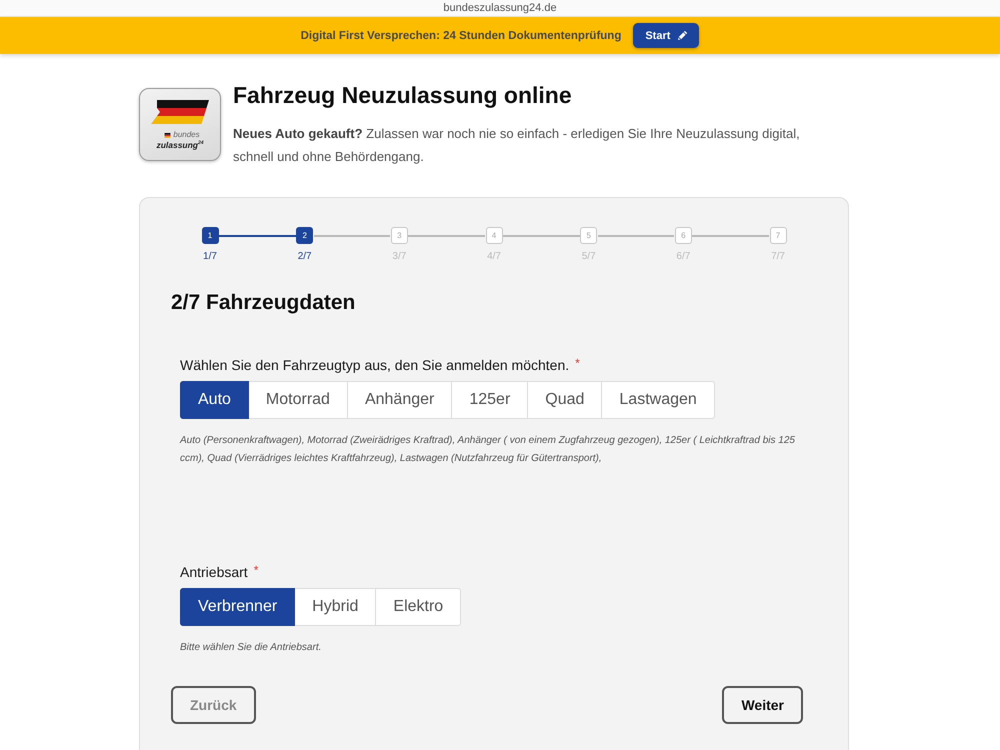 The image size is (1000, 750). What do you see at coordinates (658, 400) in the screenshot?
I see `choice-button: Lastwagen` at bounding box center [658, 400].